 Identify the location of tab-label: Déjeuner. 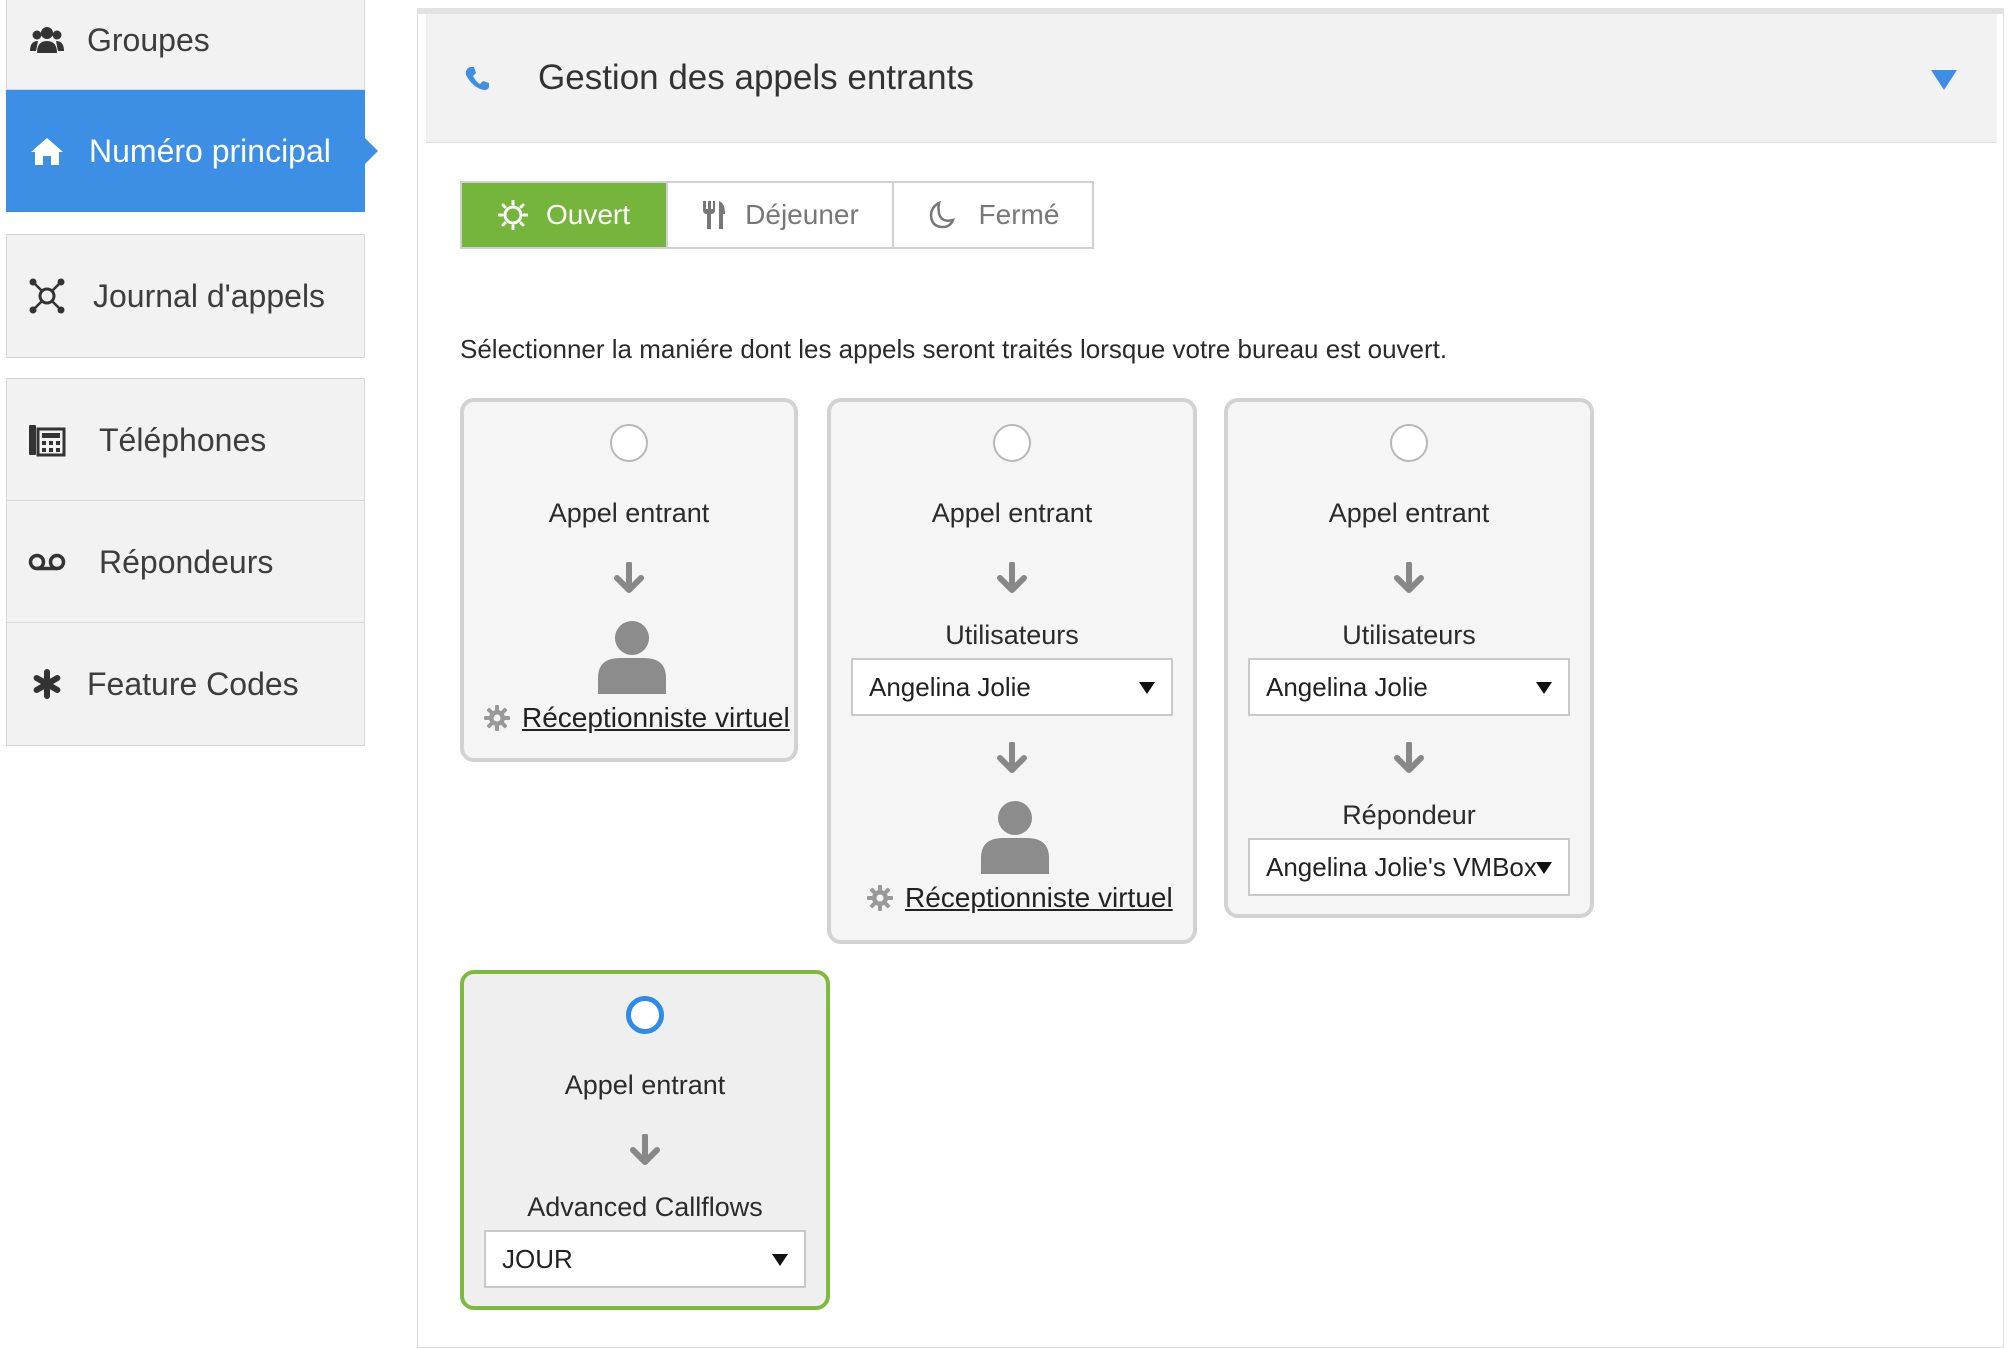
(802, 214).